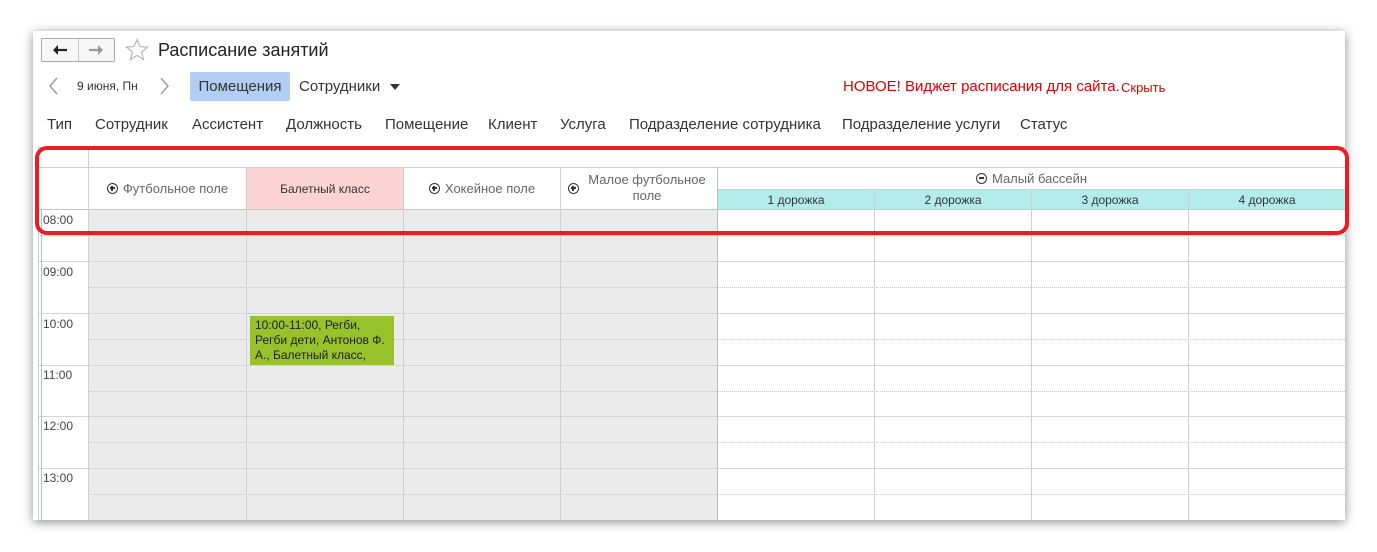 The height and width of the screenshot is (552, 1377). What do you see at coordinates (725, 124) in the screenshot?
I see `filter-employee-division: Подразделение сотрудника` at bounding box center [725, 124].